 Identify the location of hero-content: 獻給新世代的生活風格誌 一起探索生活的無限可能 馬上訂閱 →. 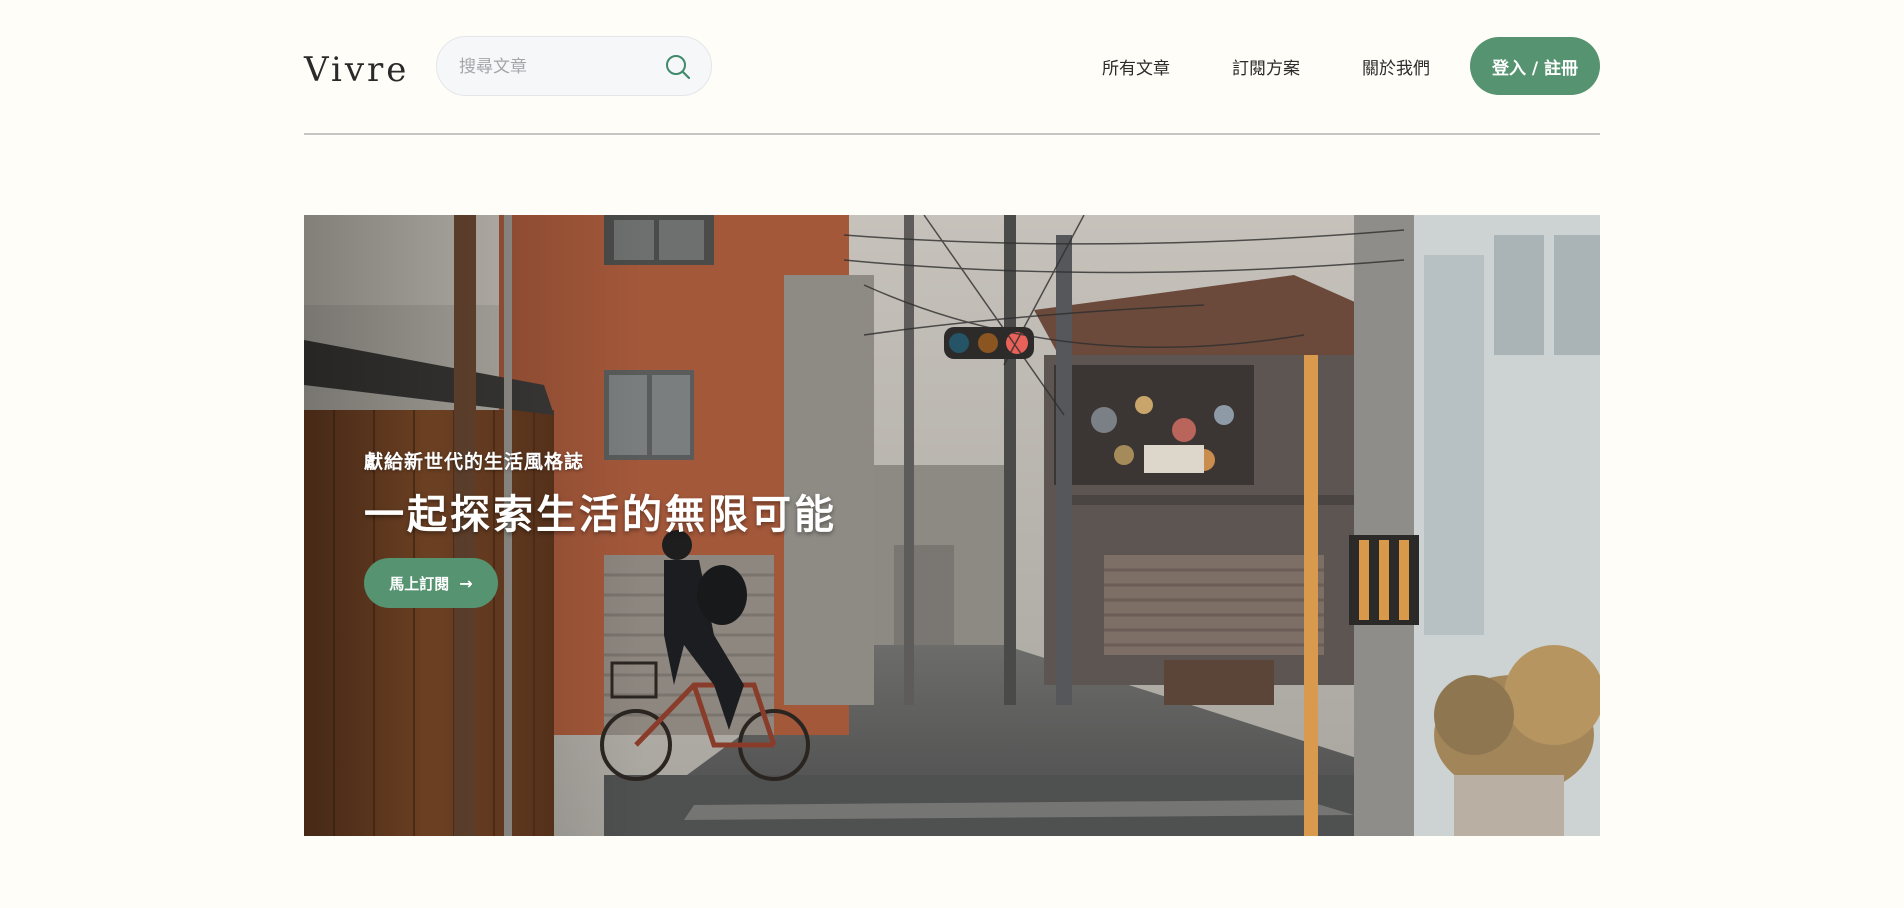
(600, 527).